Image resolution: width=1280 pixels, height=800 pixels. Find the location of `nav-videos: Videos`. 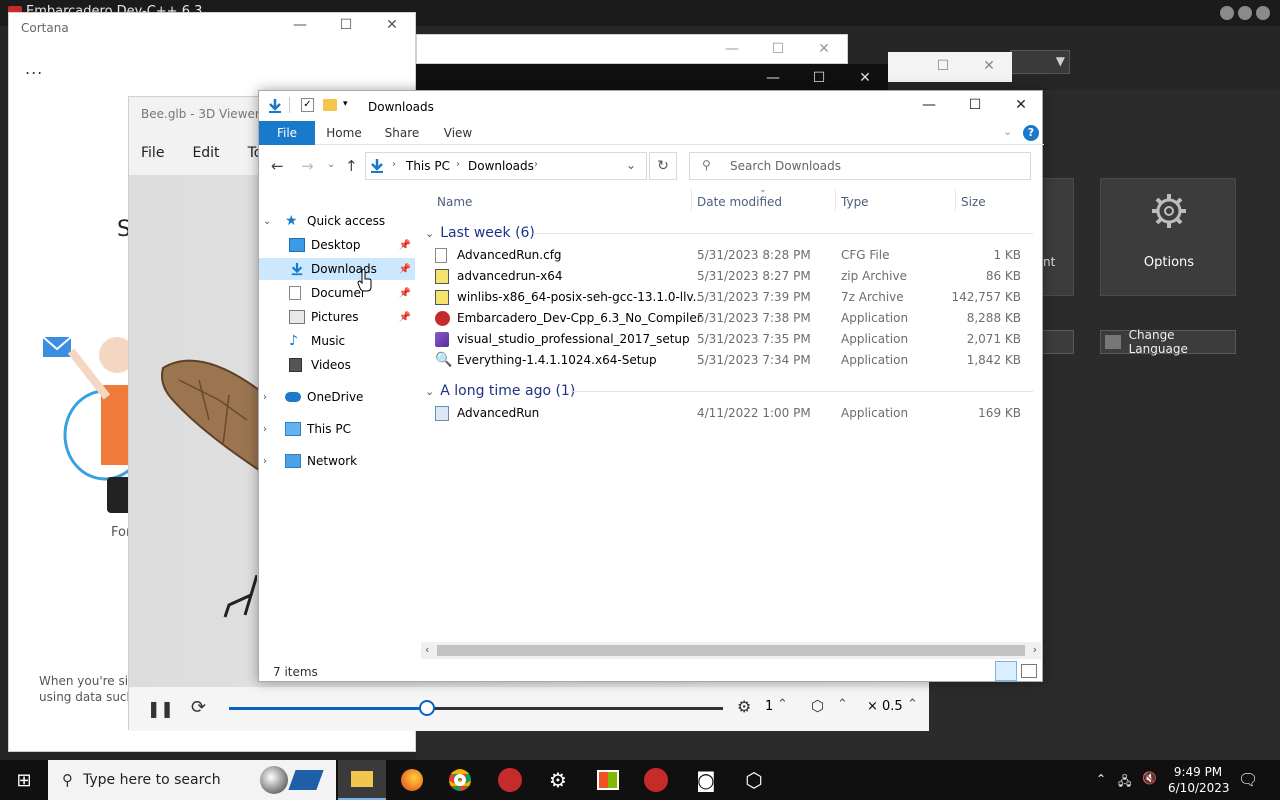

nav-videos: Videos is located at coordinates (337, 365).